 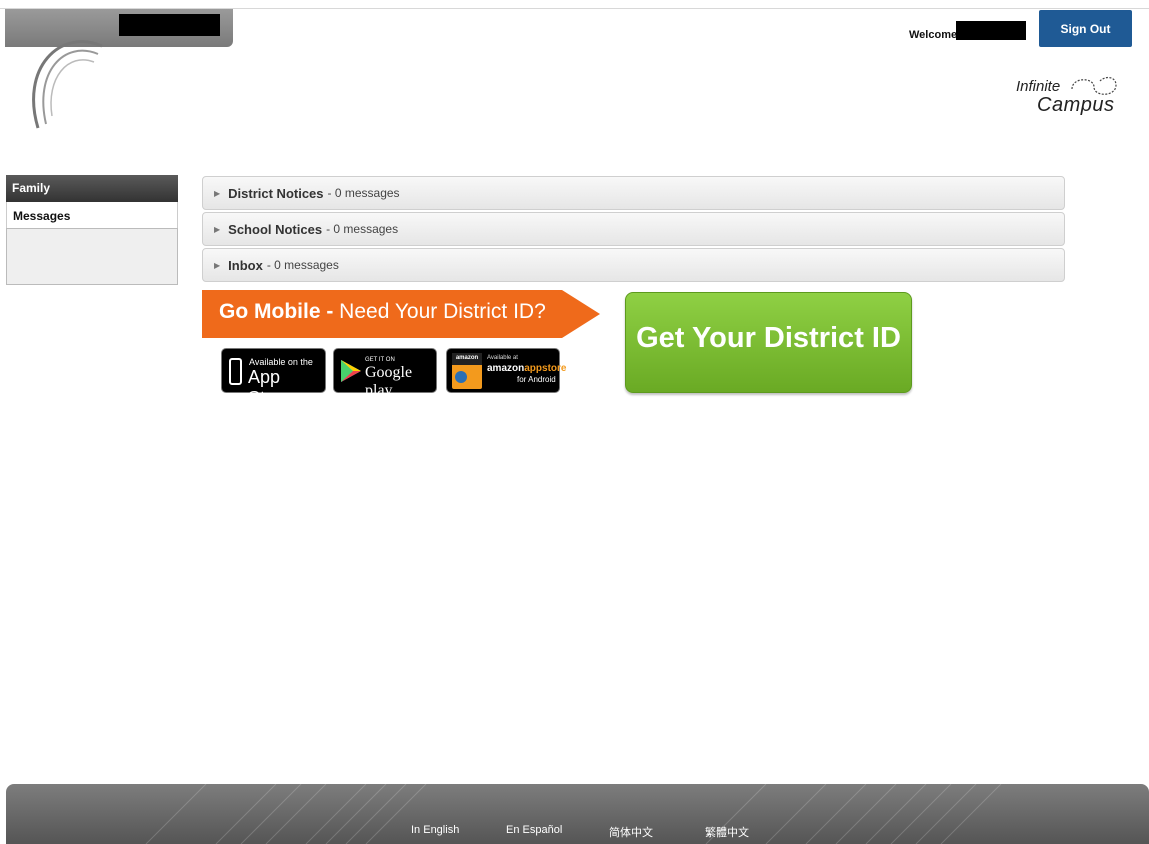 I want to click on brand-line1: Infinite, so click(x=1038, y=86).